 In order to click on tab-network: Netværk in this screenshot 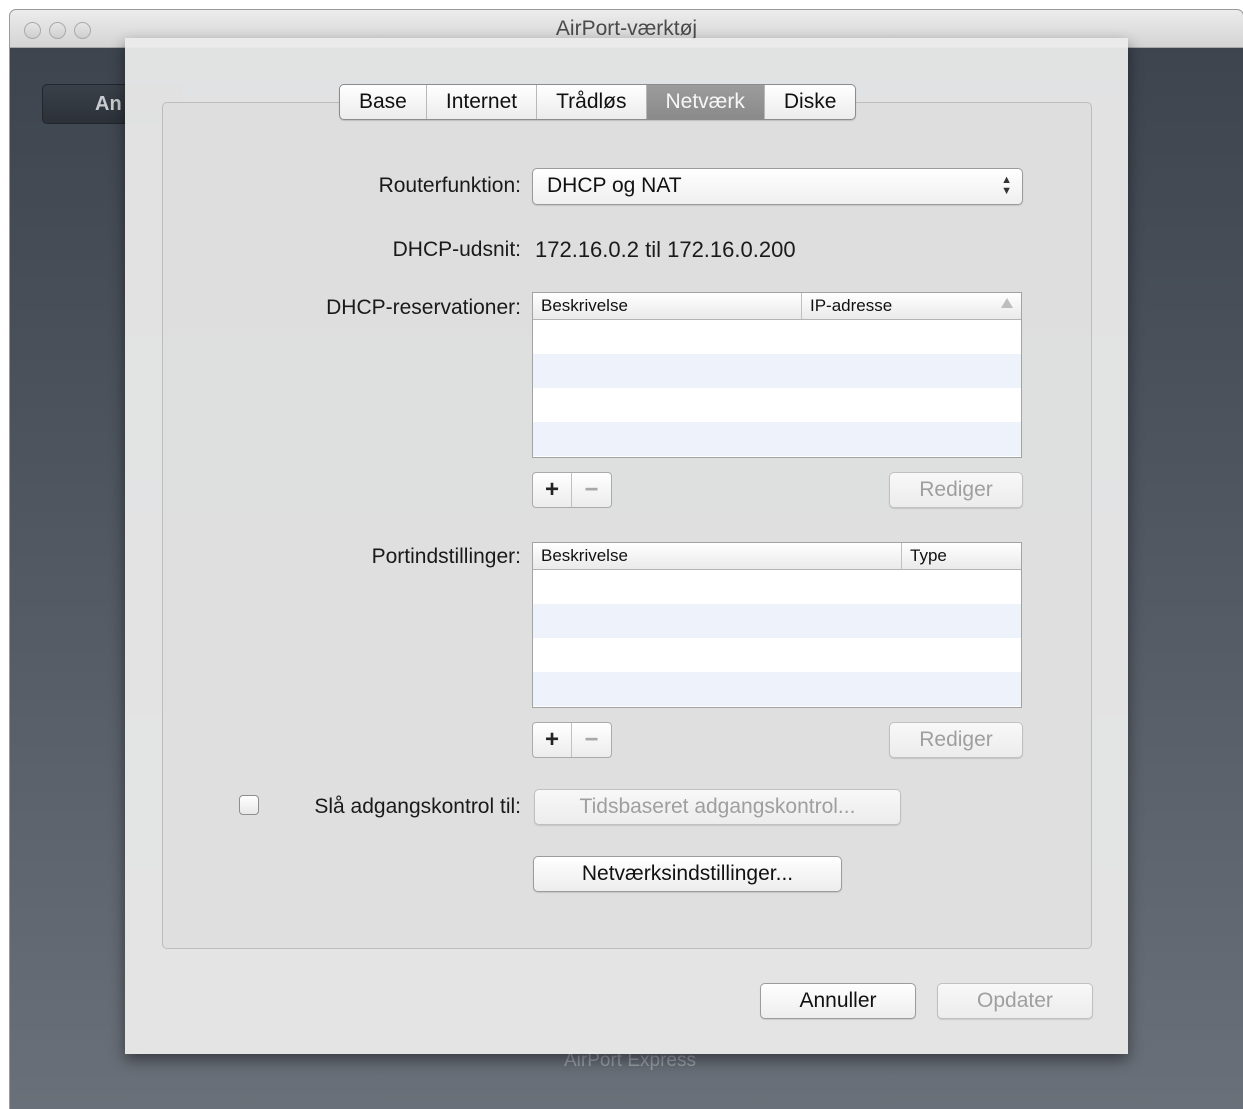, I will do `click(705, 102)`.